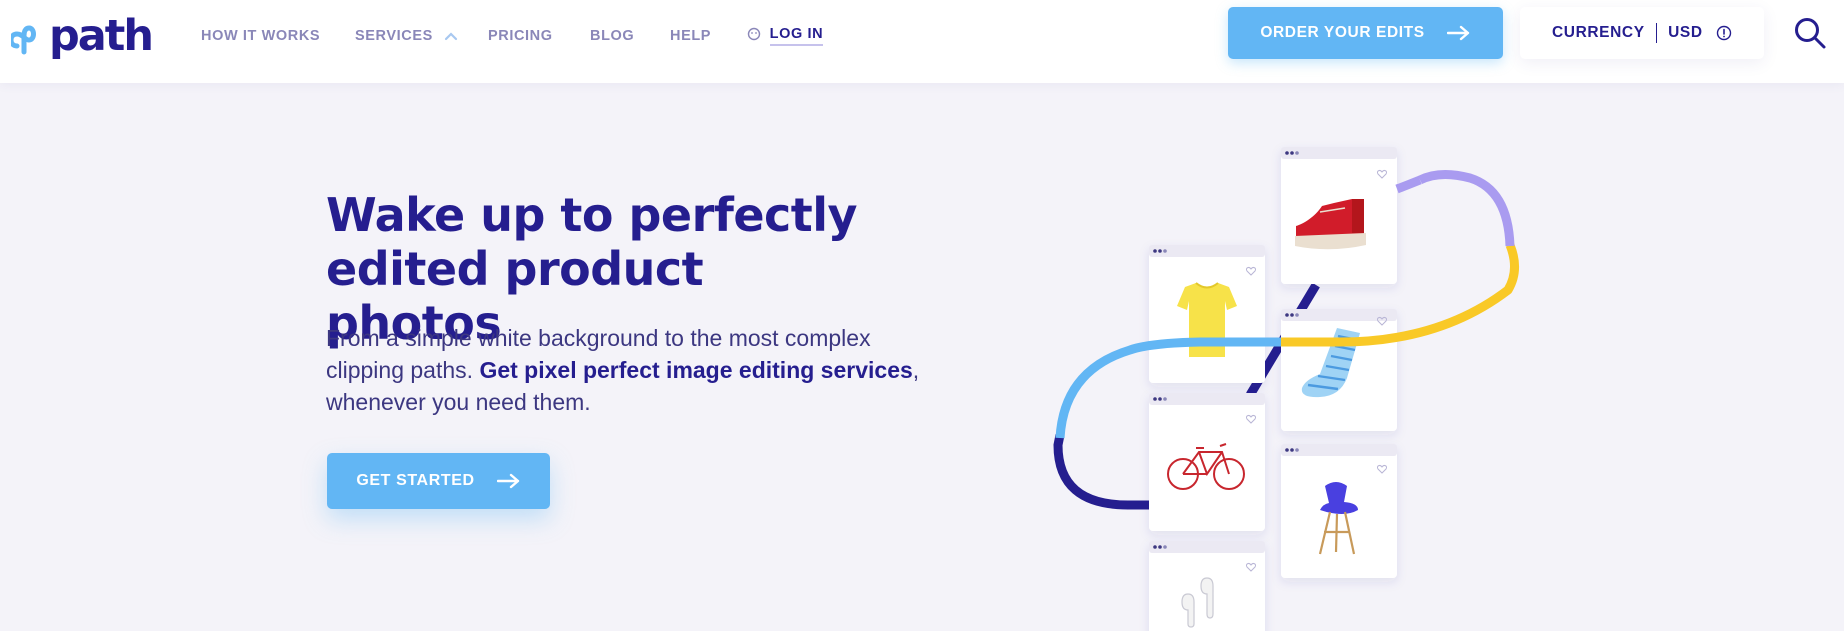  Describe the element at coordinates (1339, 511) in the screenshot. I see `product-card-chair` at that location.